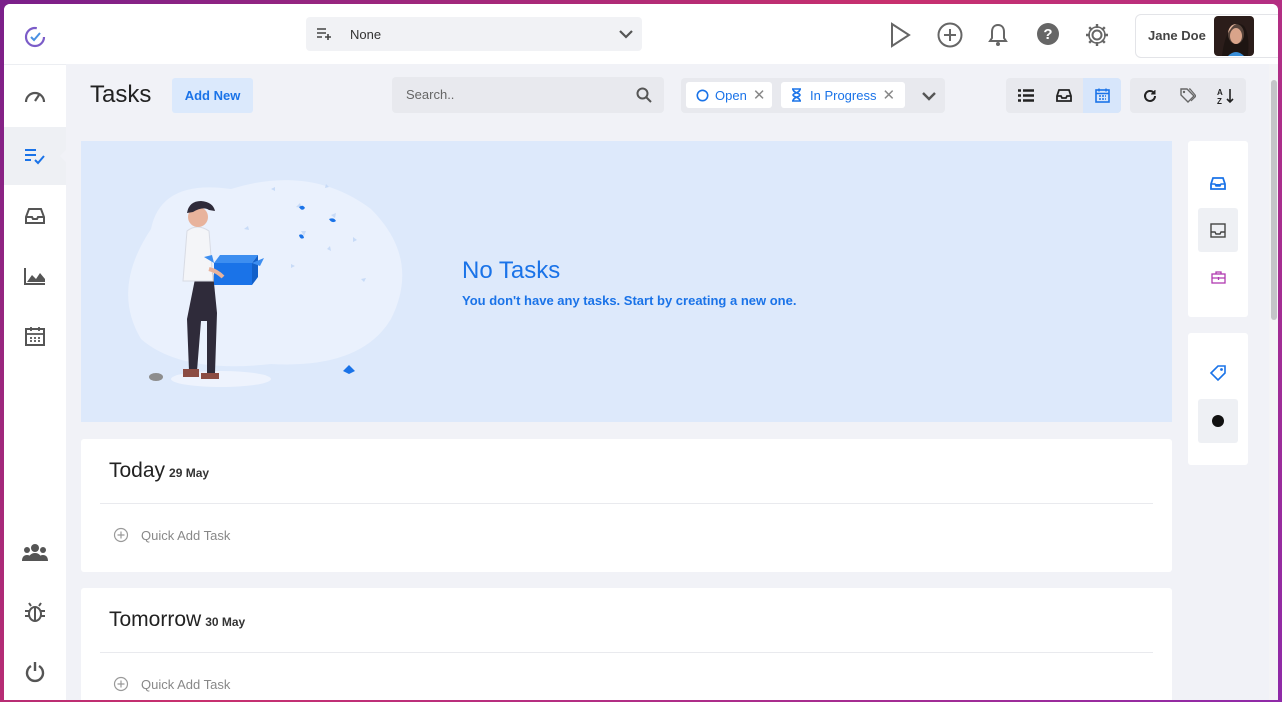 Image resolution: width=1282 pixels, height=702 pixels. I want to click on power-icon, so click(35, 672).